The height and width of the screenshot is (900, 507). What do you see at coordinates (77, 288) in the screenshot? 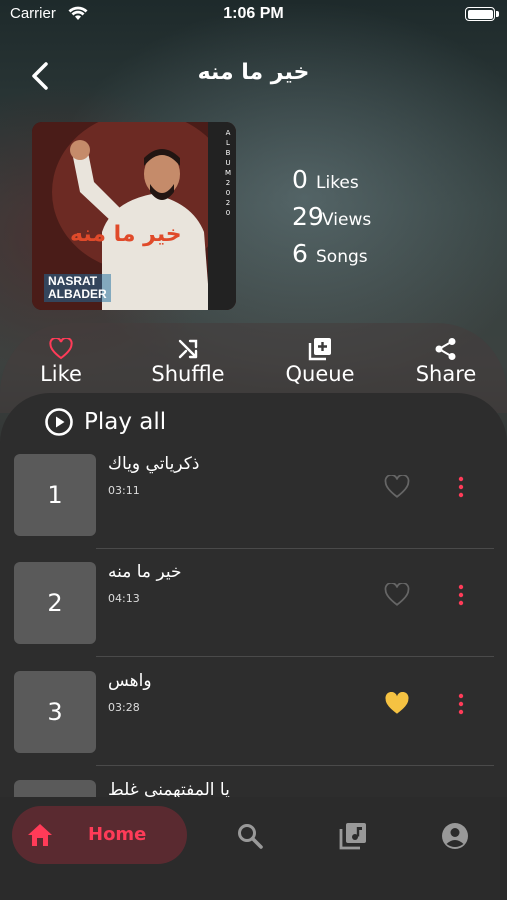
I see `cover-artist-text: NASRAT ALBADER` at bounding box center [77, 288].